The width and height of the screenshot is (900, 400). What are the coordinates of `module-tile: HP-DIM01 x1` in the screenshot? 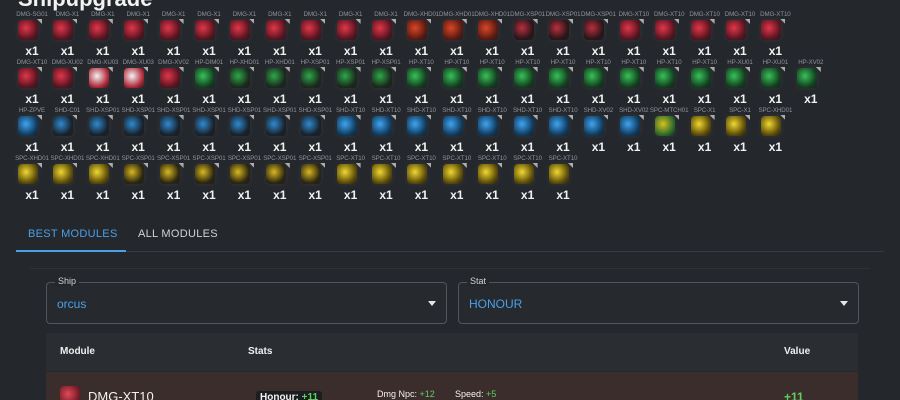 It's located at (209, 85).